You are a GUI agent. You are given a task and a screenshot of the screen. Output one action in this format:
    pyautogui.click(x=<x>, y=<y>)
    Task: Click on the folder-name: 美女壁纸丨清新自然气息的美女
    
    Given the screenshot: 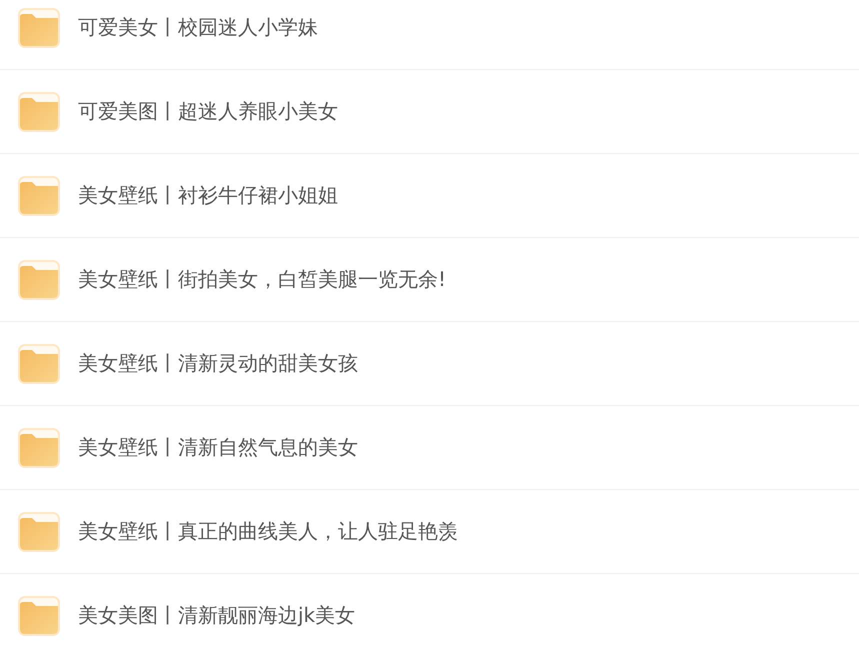 What is the action you would take?
    pyautogui.click(x=218, y=447)
    